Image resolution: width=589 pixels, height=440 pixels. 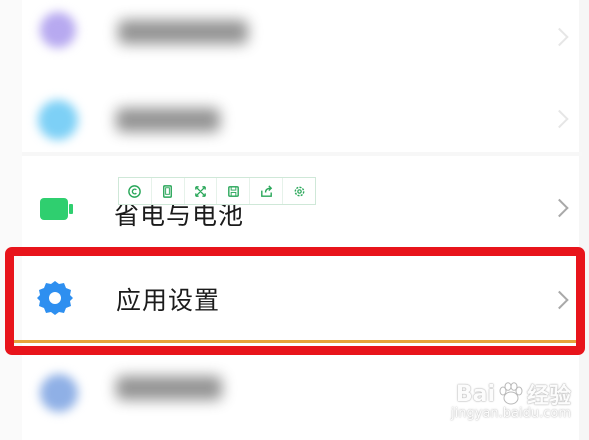 I want to click on baidu-jingyan-watermark: Bai 经验 jingyan.baidu.com, so click(x=511, y=400).